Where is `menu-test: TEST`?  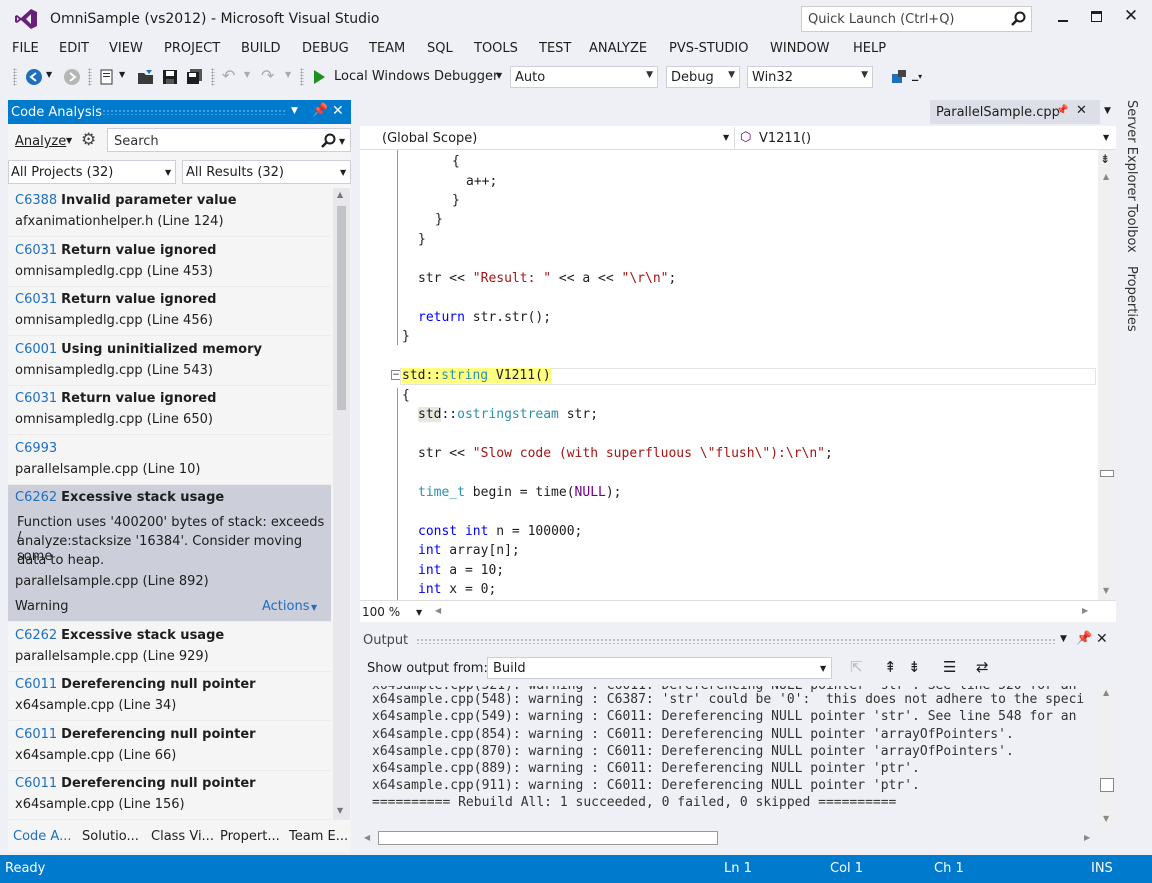
menu-test: TEST is located at coordinates (555, 48).